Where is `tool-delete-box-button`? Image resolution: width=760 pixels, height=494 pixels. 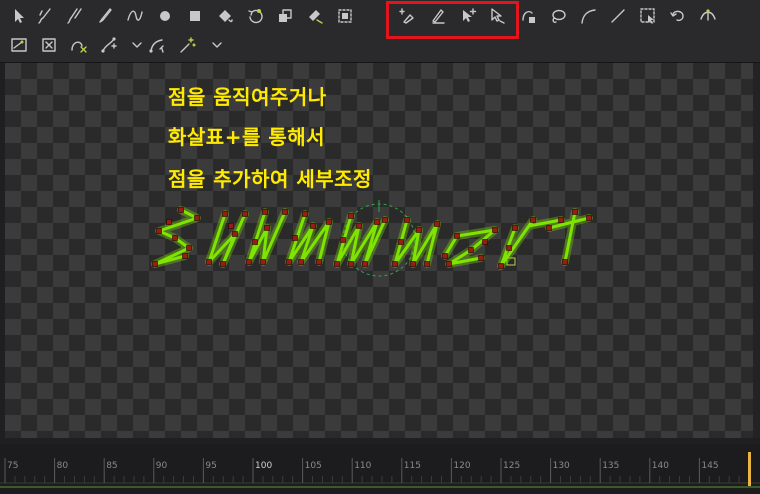 tool-delete-box-button is located at coordinates (49, 45).